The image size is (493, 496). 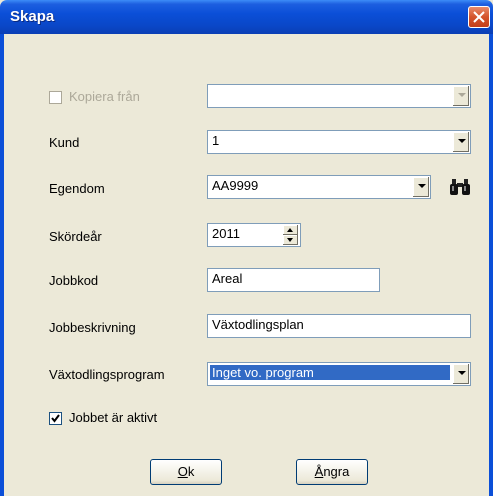 I want to click on close-button, so click(x=479, y=17).